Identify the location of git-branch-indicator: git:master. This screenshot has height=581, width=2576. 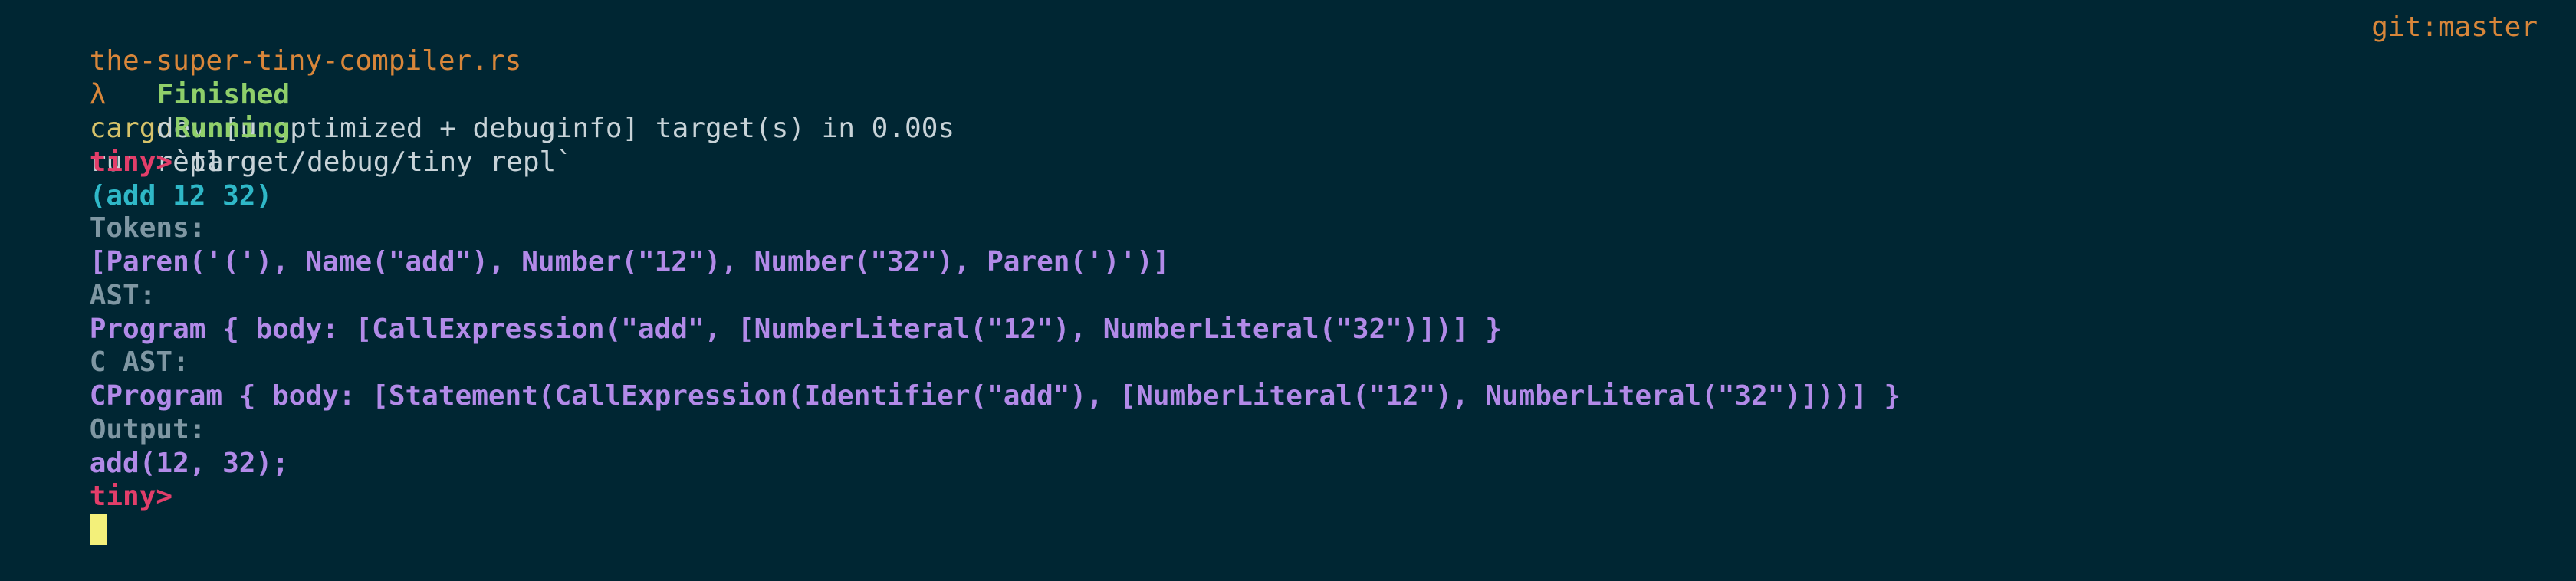
(2455, 27).